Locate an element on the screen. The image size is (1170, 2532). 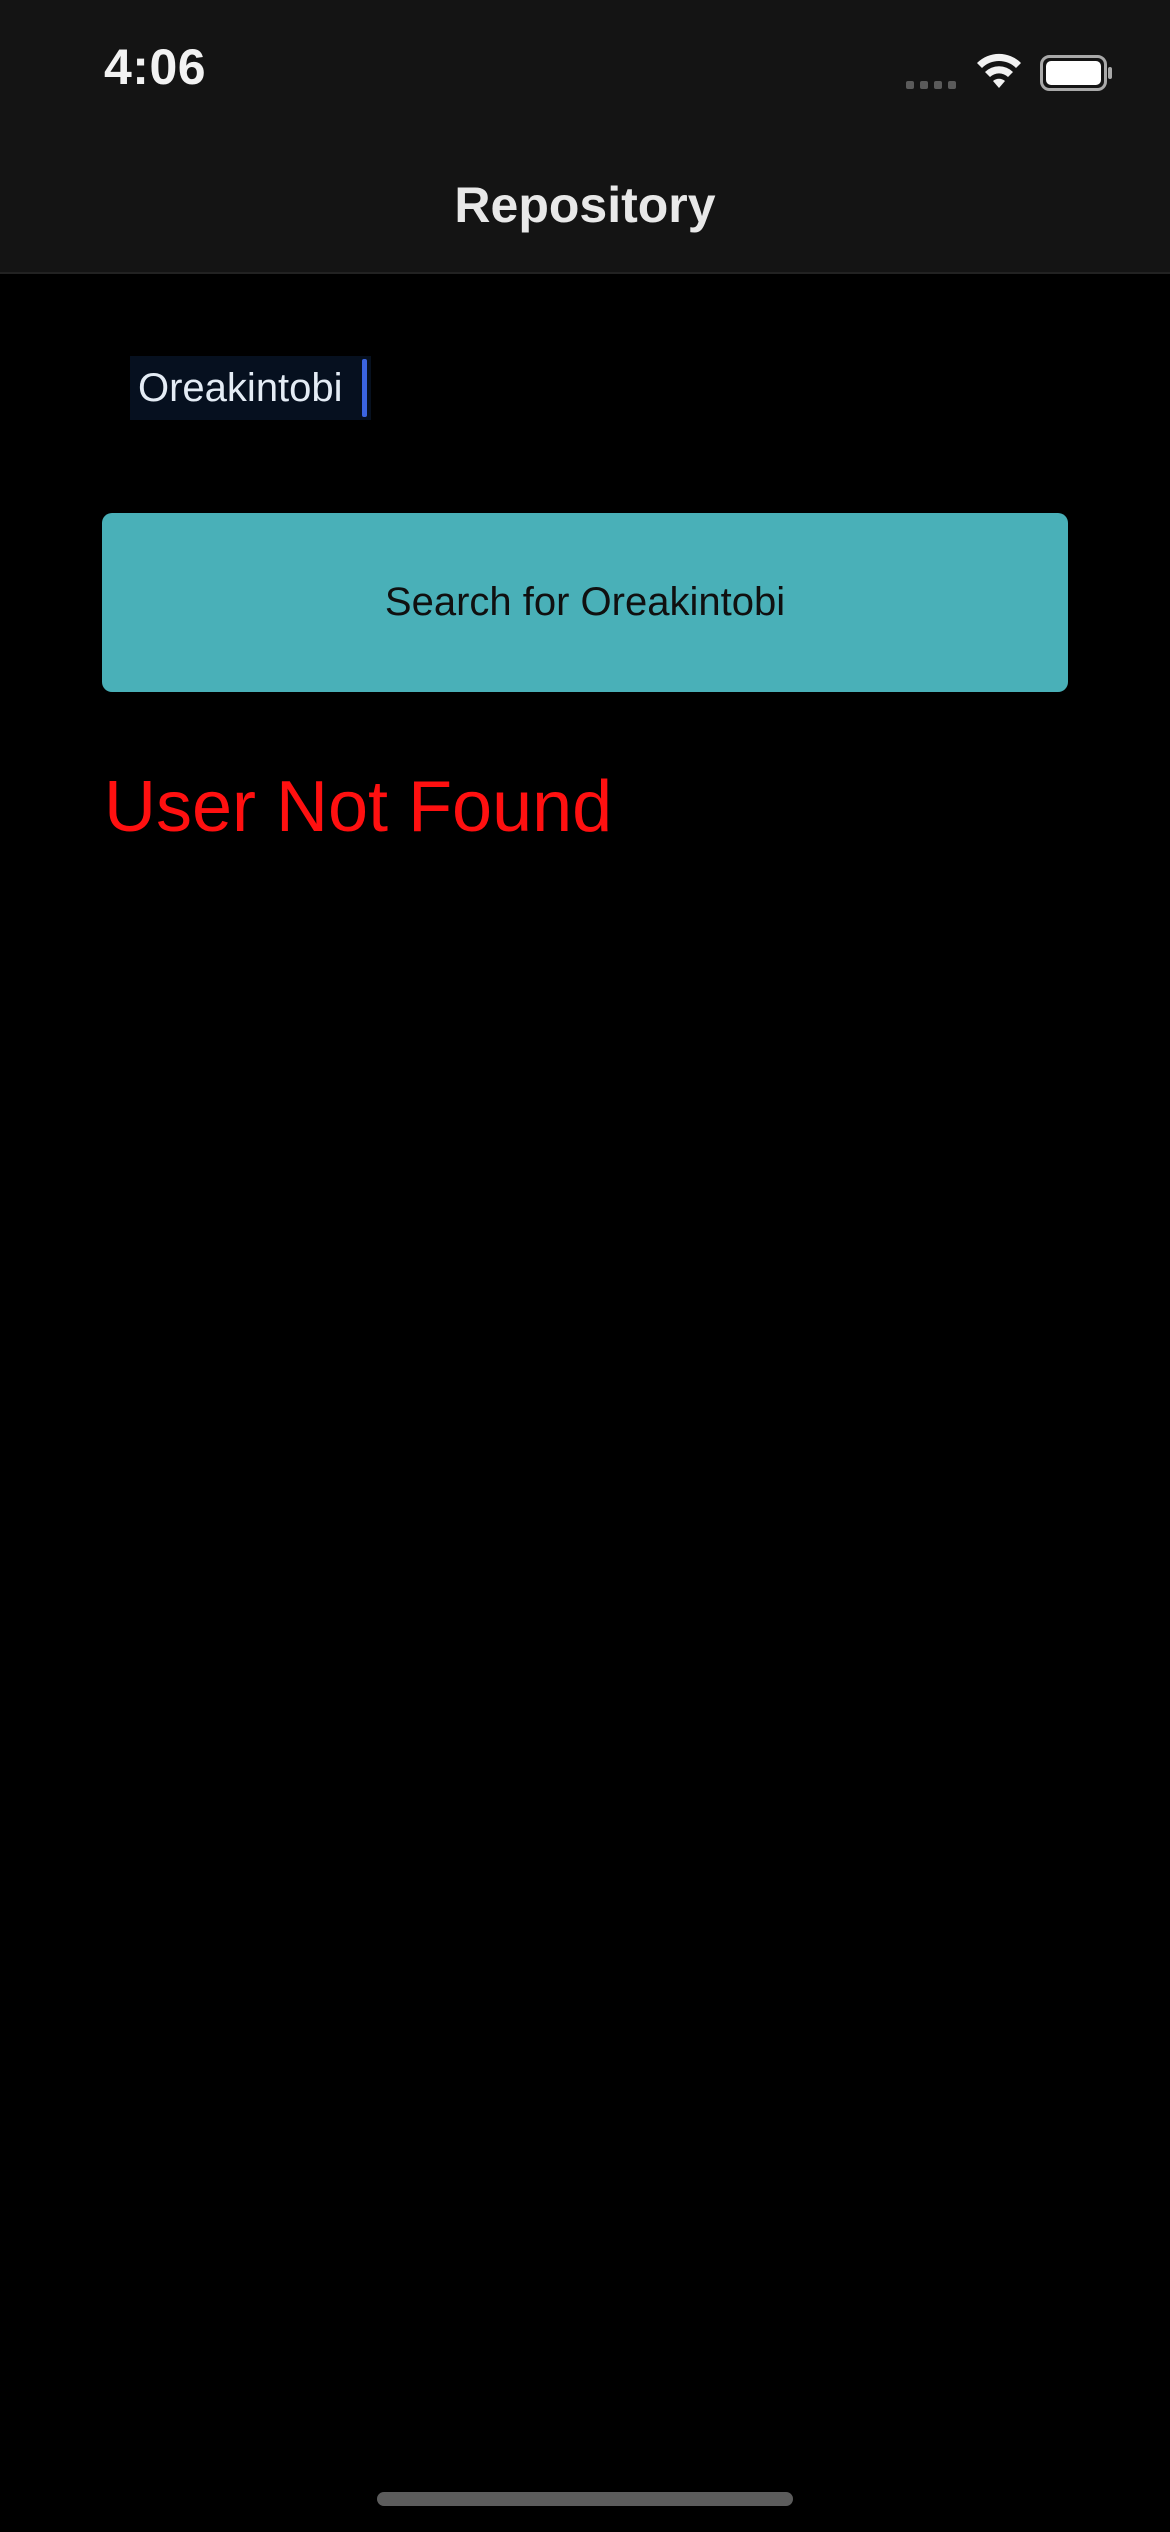
text-caret is located at coordinates (364, 388).